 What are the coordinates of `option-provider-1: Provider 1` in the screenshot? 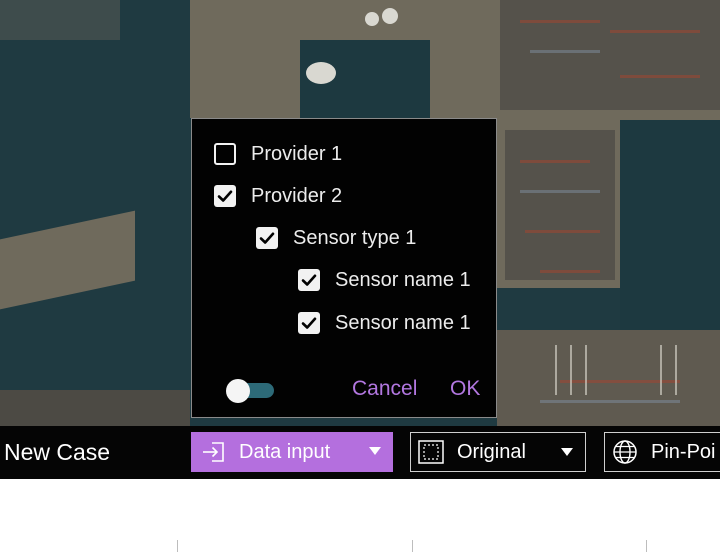 It's located at (278, 154).